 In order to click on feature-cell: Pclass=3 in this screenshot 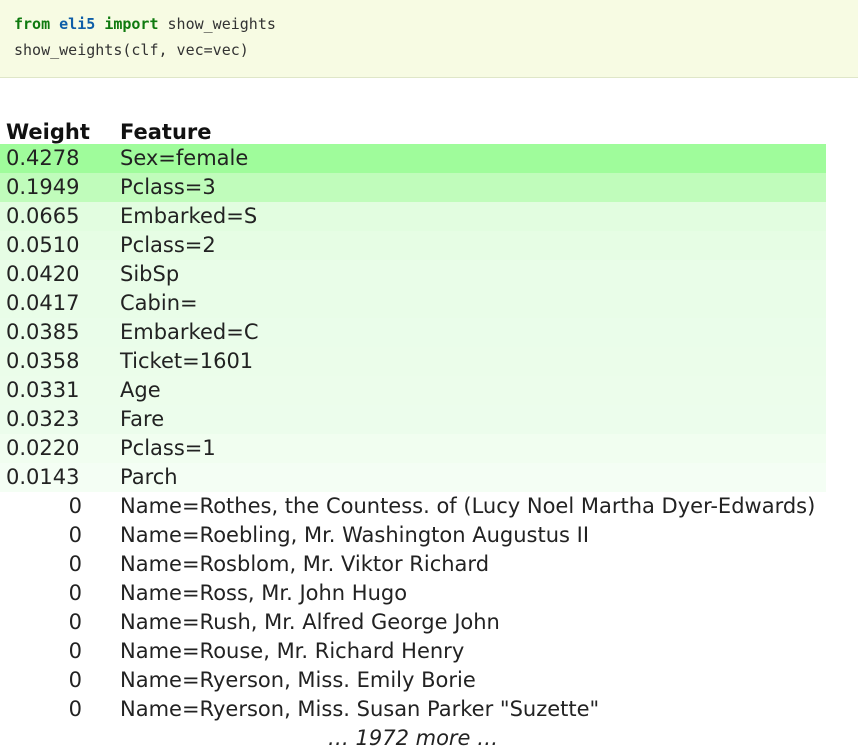, I will do `click(472, 187)`.